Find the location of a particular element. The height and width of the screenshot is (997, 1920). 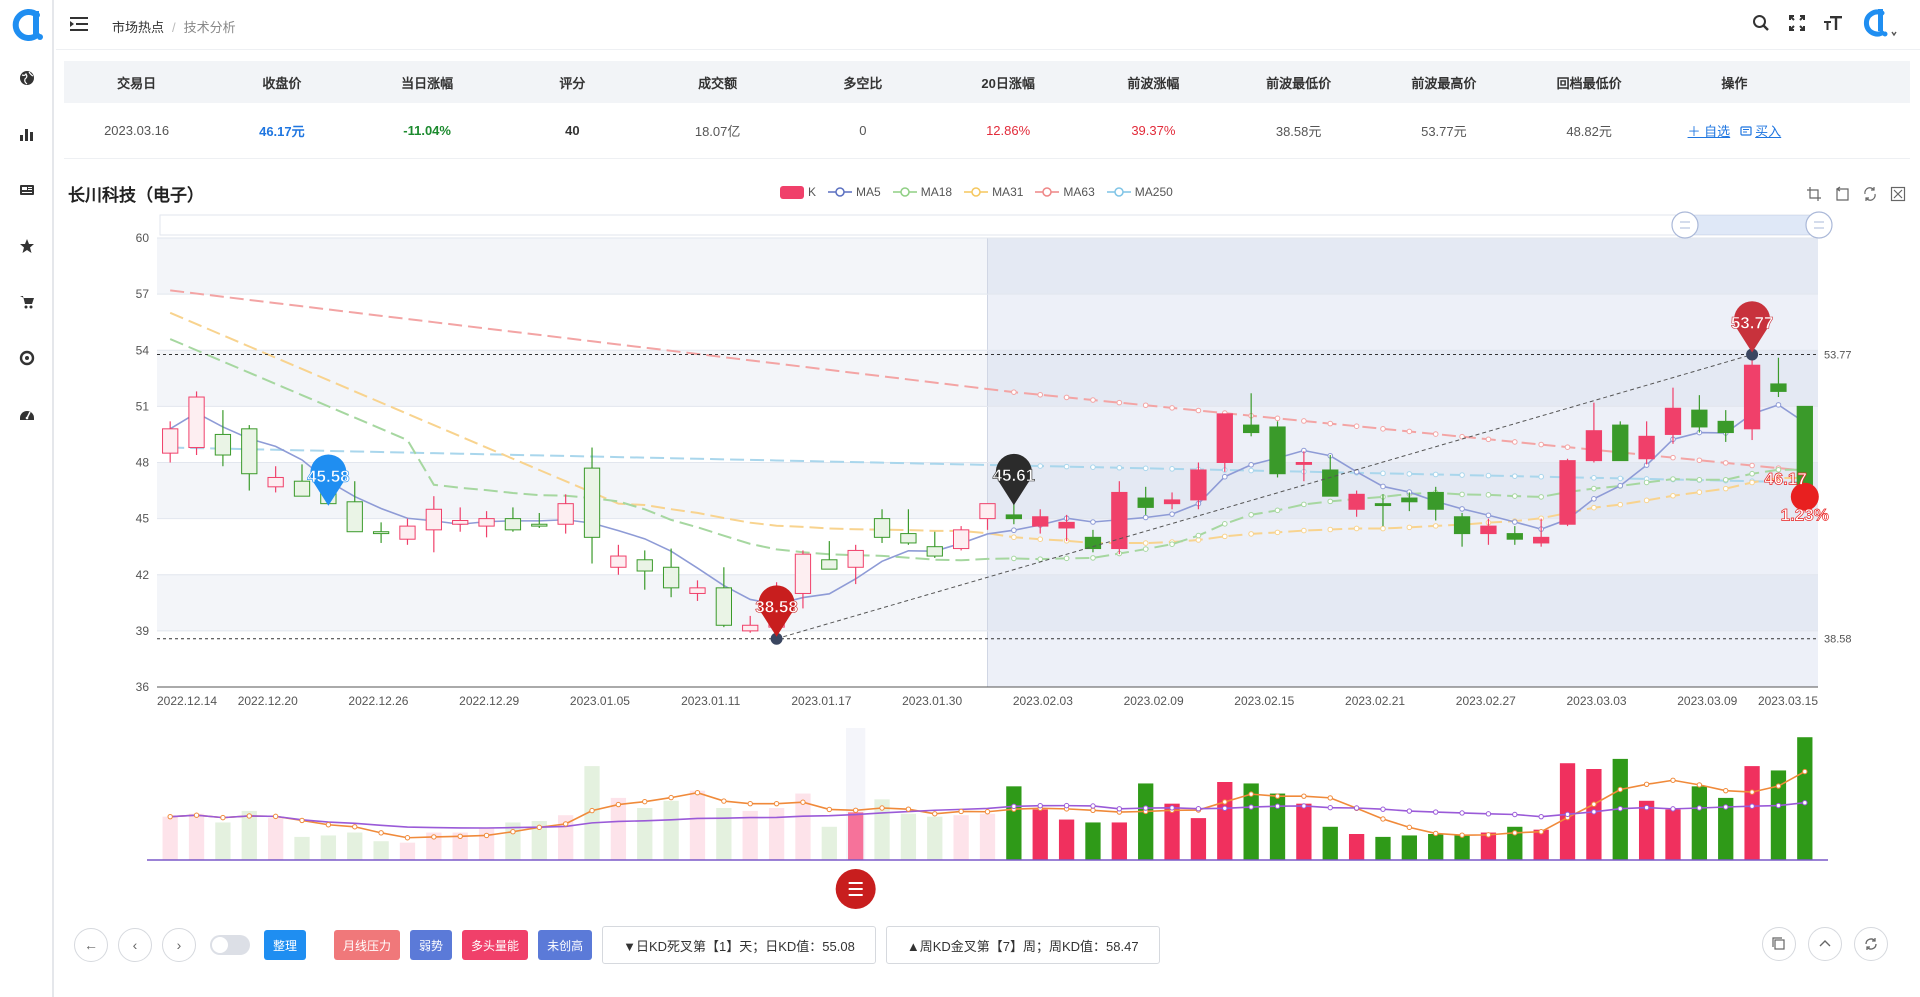

copy-button is located at coordinates (1779, 944).